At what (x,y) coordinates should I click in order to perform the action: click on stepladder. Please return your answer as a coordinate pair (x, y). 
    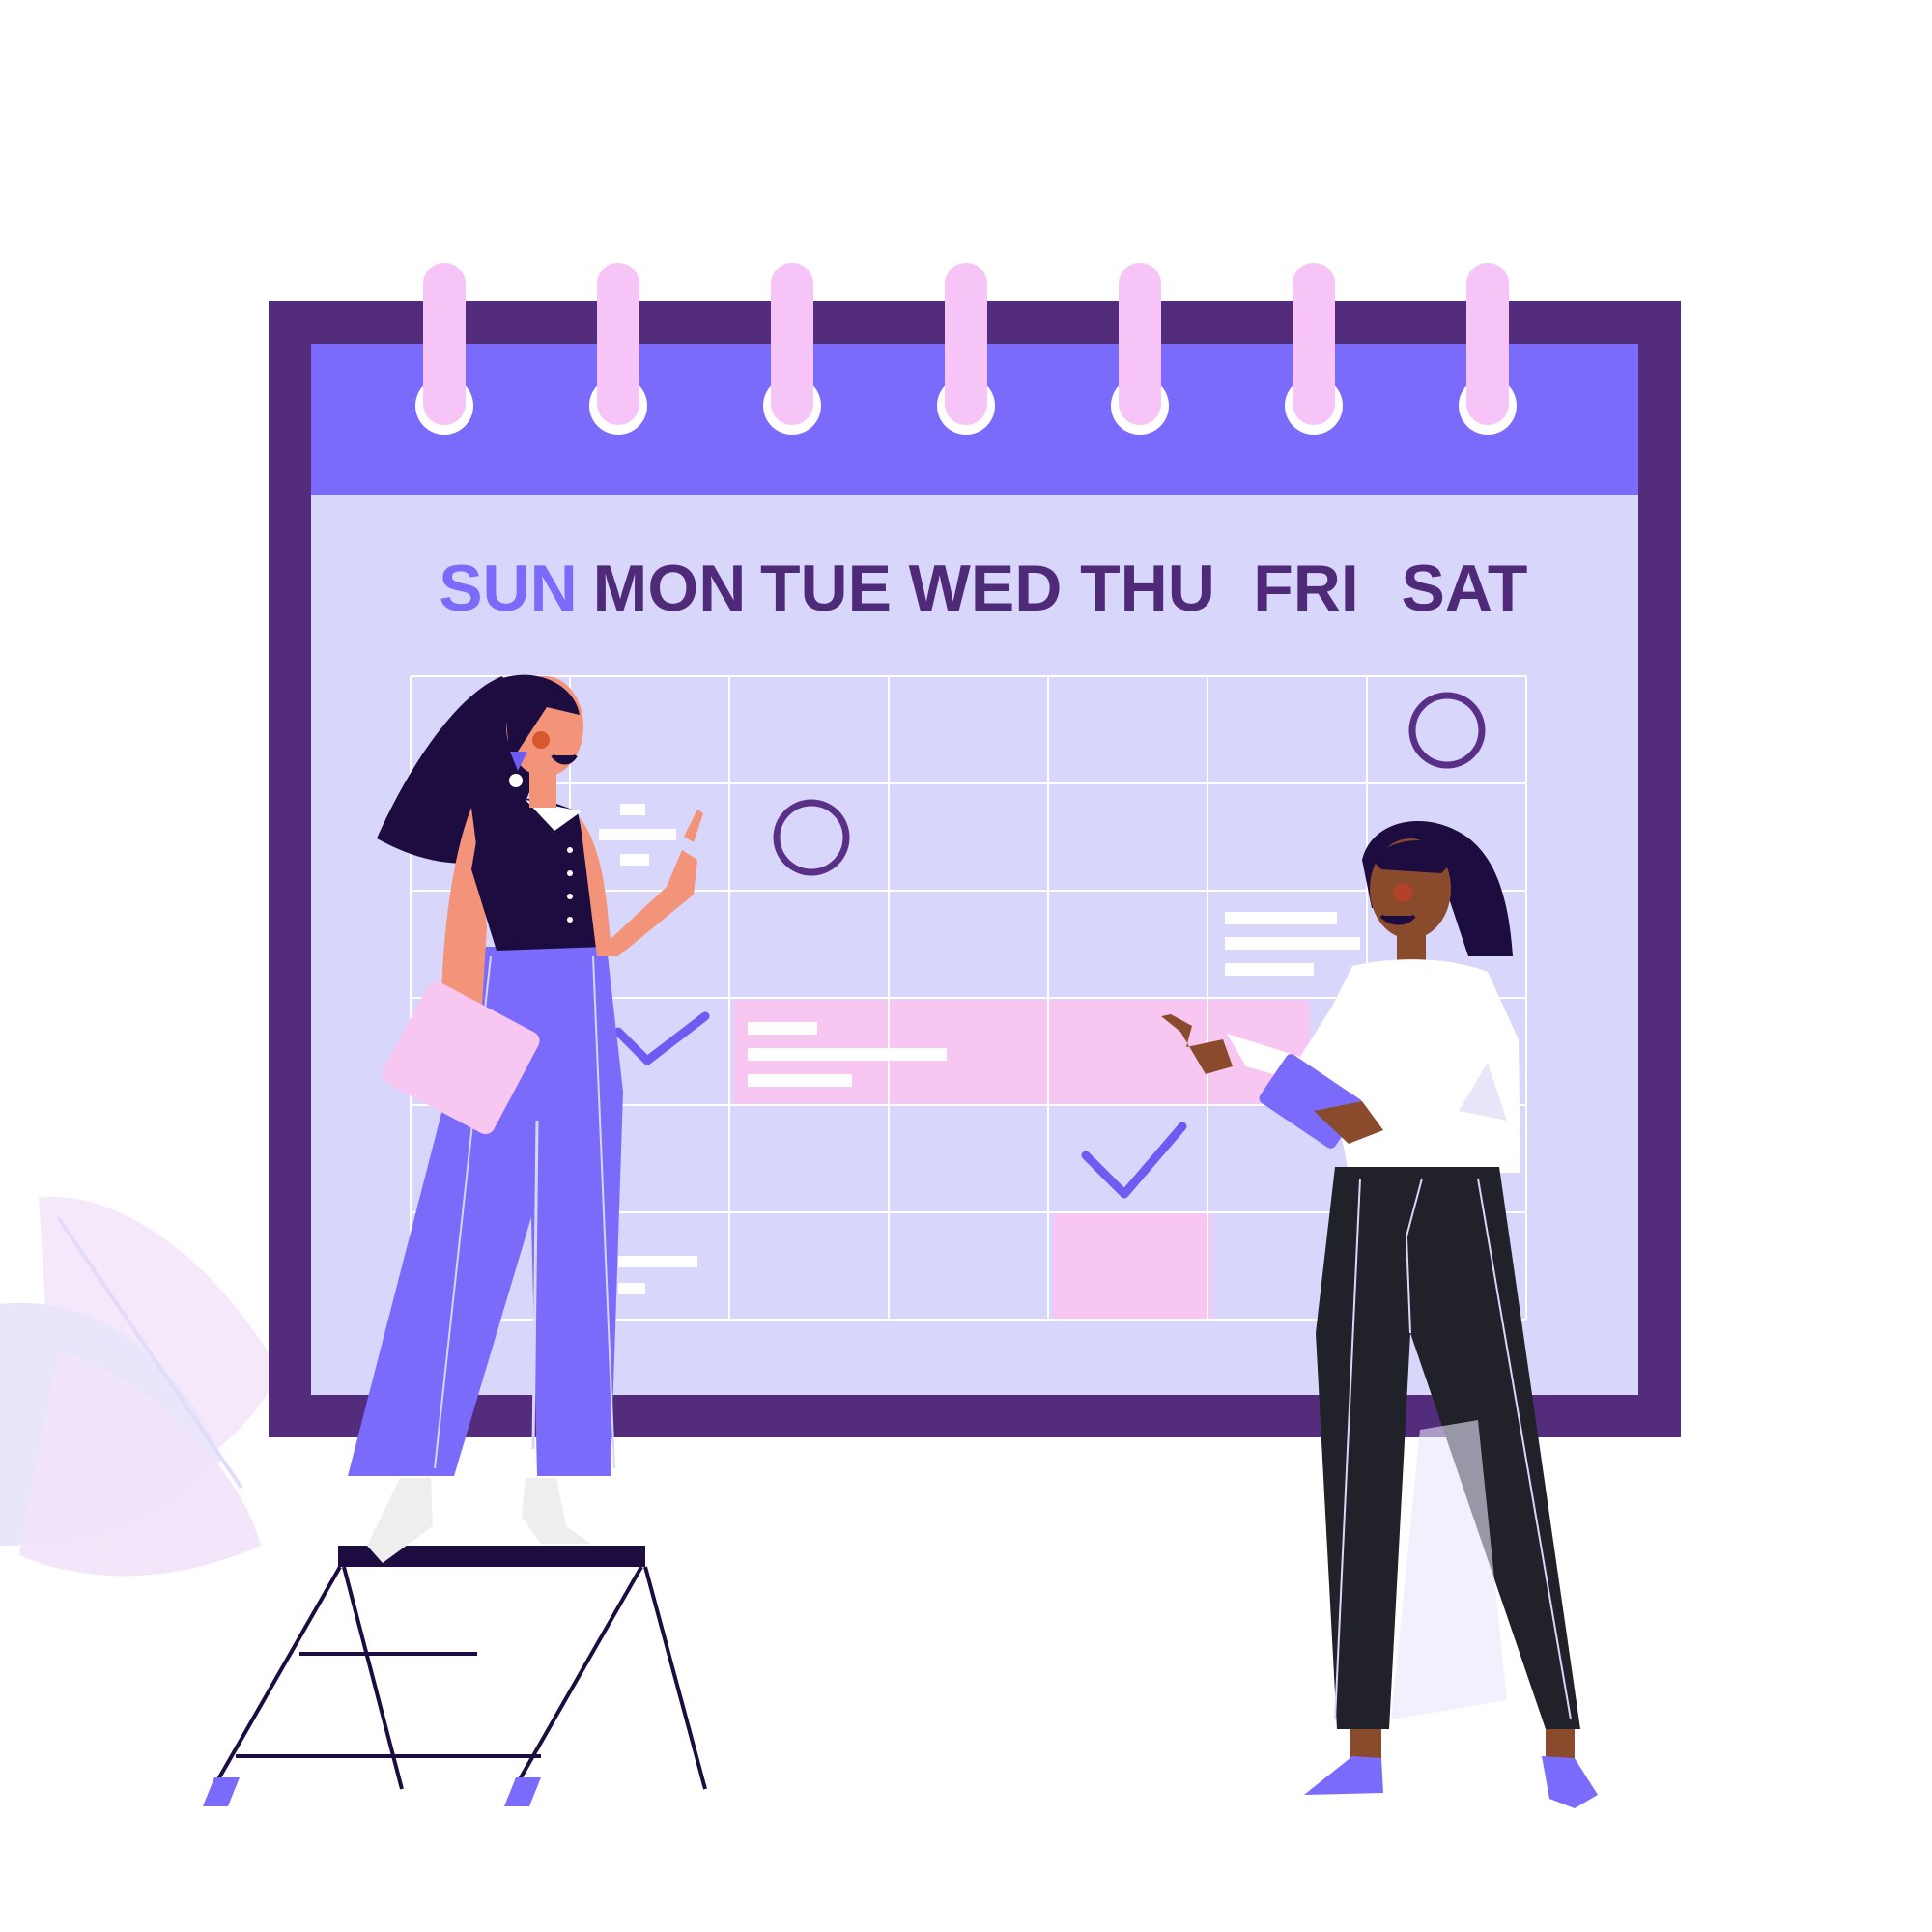
    Looking at the image, I should click on (455, 1676).